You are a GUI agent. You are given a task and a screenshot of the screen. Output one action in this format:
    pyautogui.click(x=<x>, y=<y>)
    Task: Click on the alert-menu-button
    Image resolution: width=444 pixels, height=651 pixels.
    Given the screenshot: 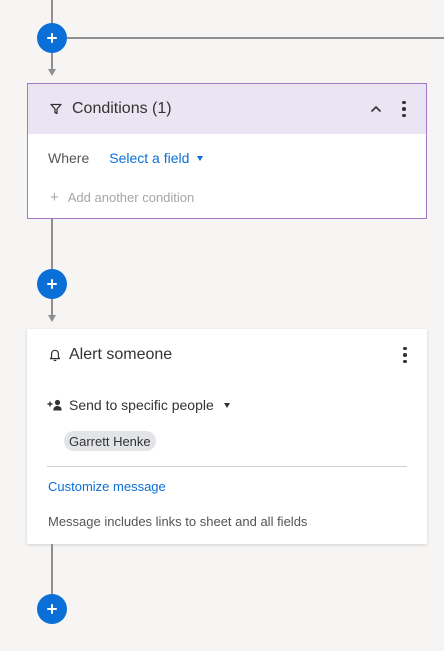 What is the action you would take?
    pyautogui.click(x=405, y=355)
    